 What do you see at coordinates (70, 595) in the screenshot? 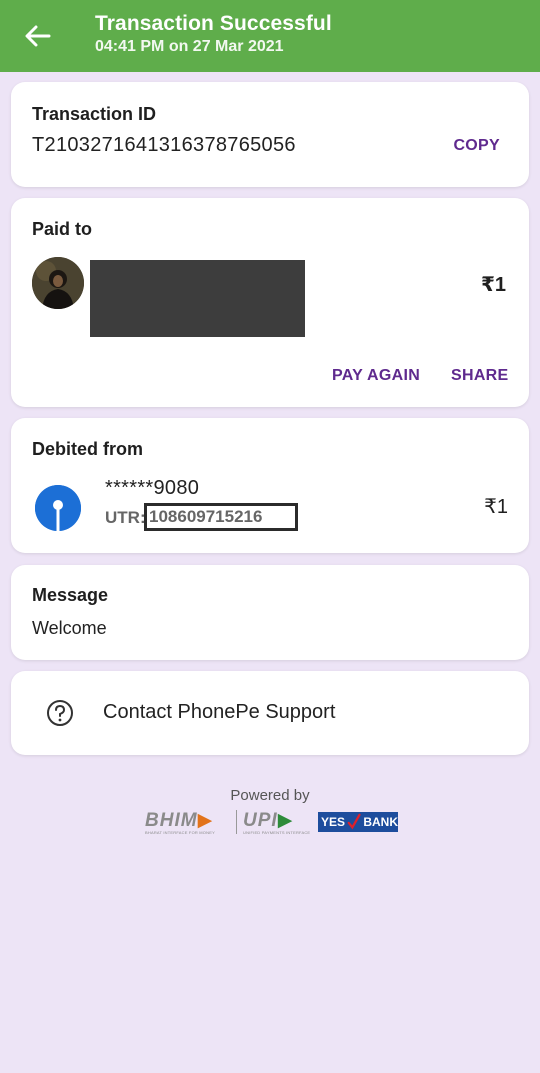
I see `message-heading: Message` at bounding box center [70, 595].